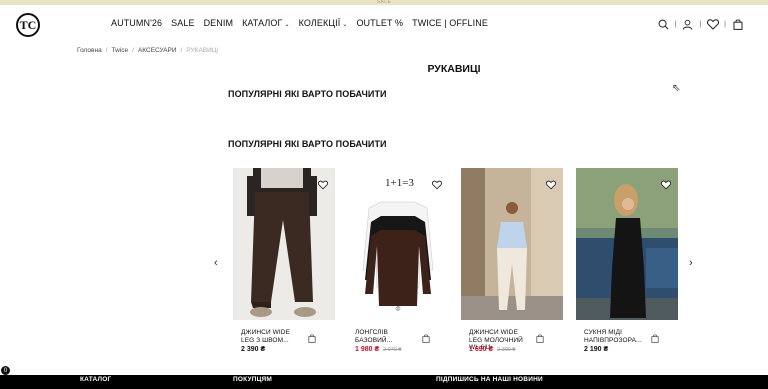 The width and height of the screenshot is (768, 389). What do you see at coordinates (481, 349) in the screenshot?
I see `product-price-value: 1 690 ₴` at bounding box center [481, 349].